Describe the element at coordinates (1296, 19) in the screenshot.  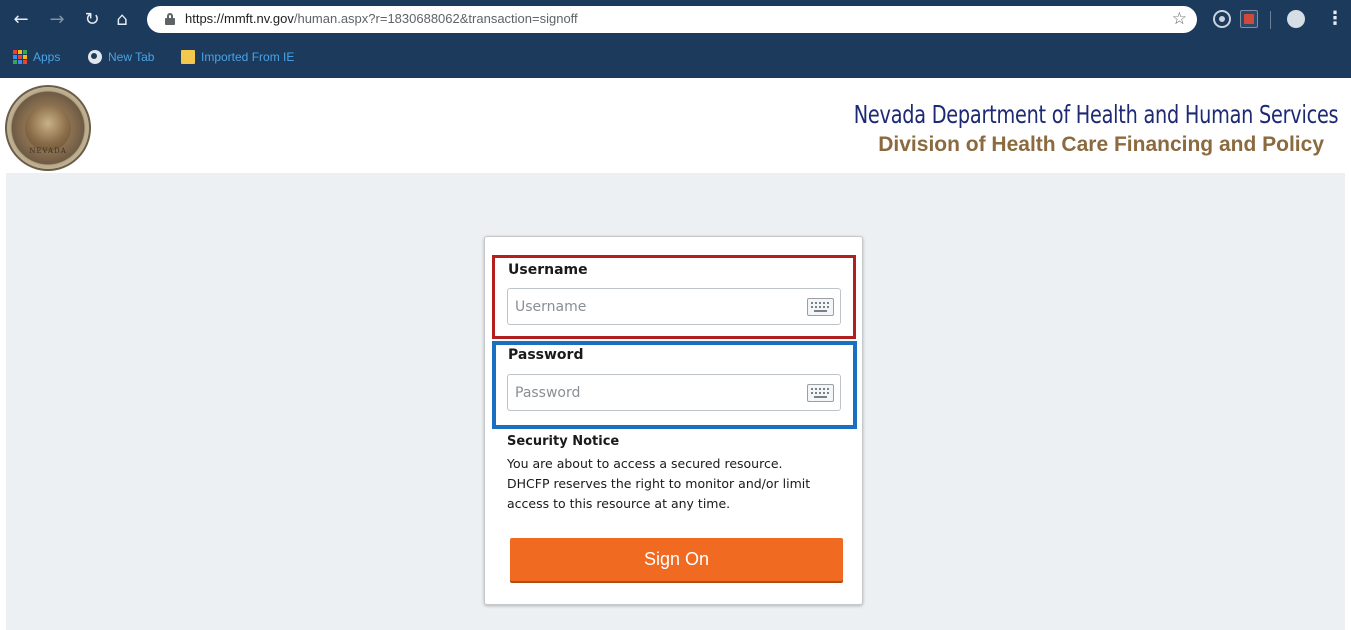
I see `profile-avatar-icon` at that location.